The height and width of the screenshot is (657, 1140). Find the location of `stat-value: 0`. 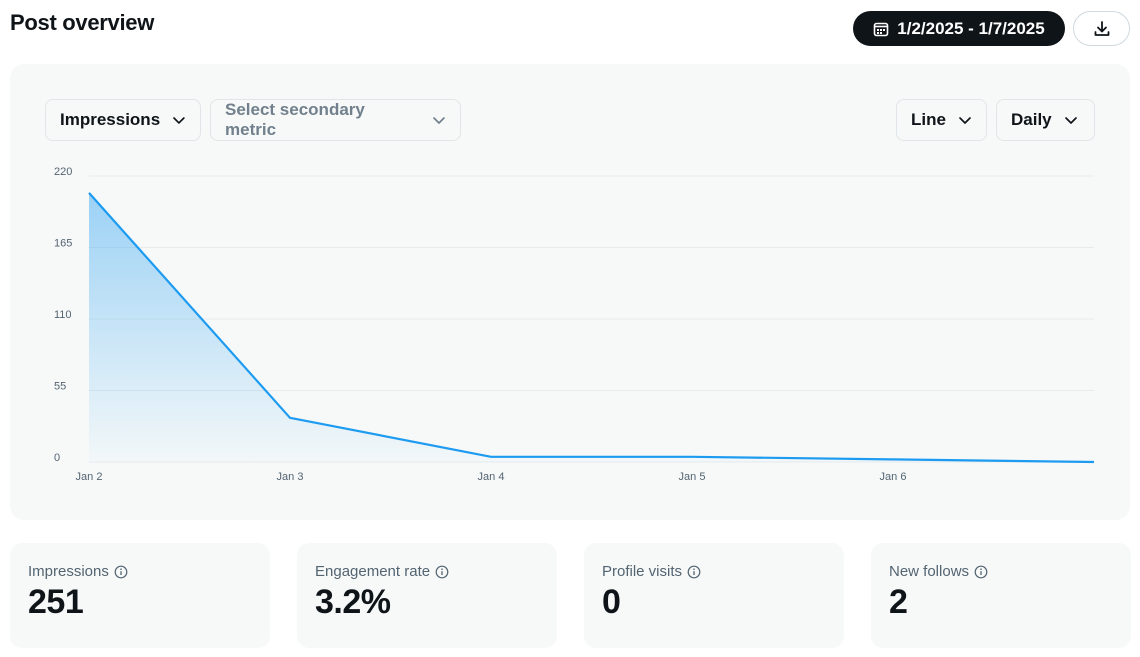

stat-value: 0 is located at coordinates (611, 602).